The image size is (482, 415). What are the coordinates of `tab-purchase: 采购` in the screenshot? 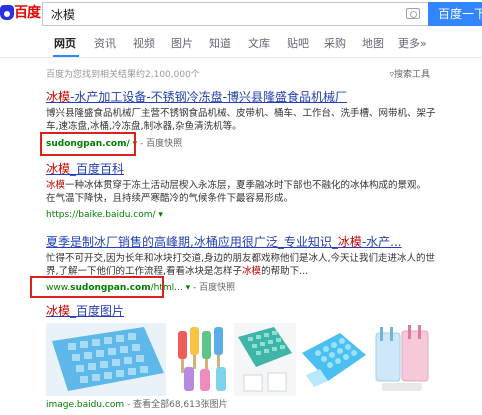 It's located at (335, 44).